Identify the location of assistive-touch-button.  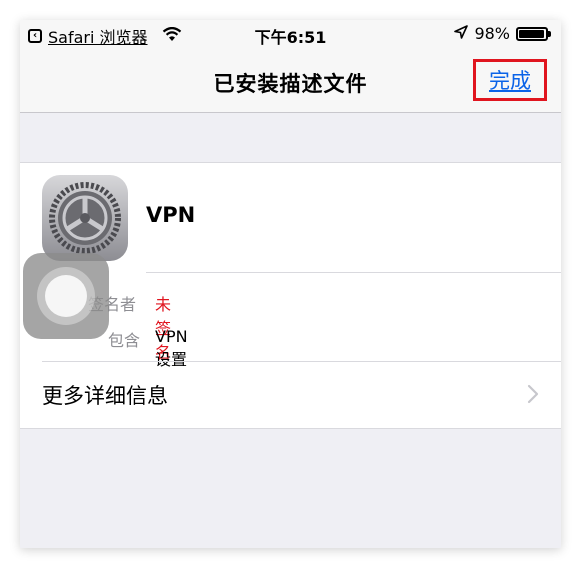
(66, 296).